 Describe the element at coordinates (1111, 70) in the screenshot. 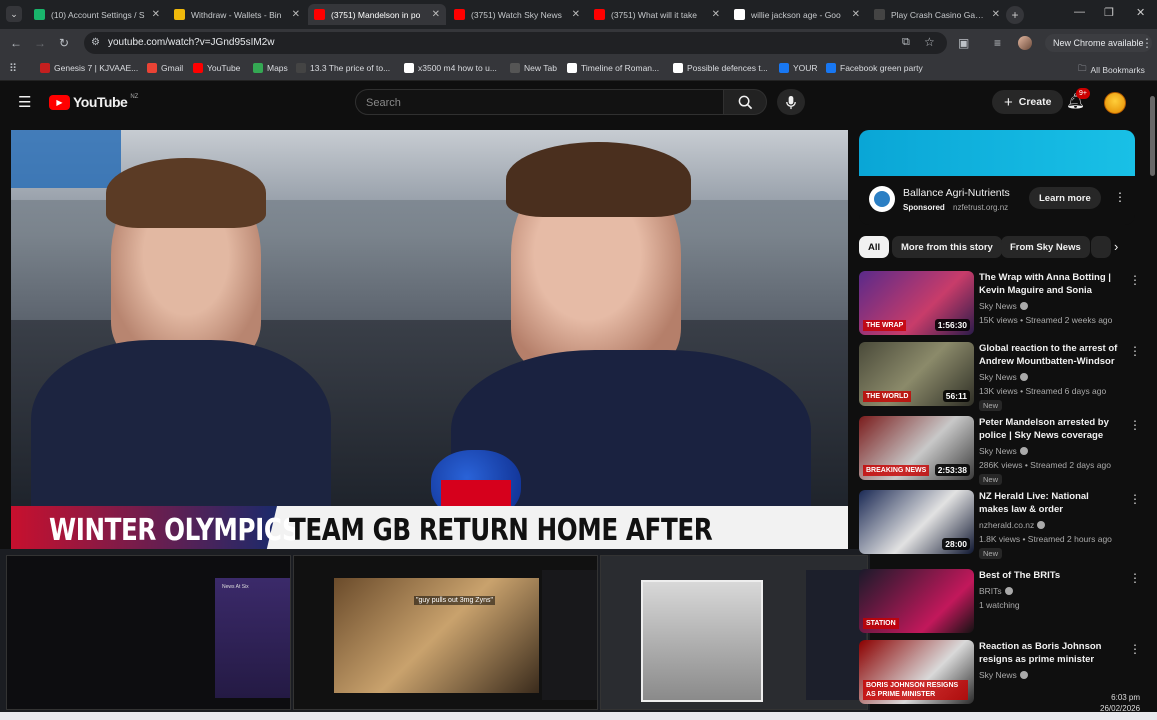

I see `all-bookmarks: 🗀 All Bookmarks` at that location.